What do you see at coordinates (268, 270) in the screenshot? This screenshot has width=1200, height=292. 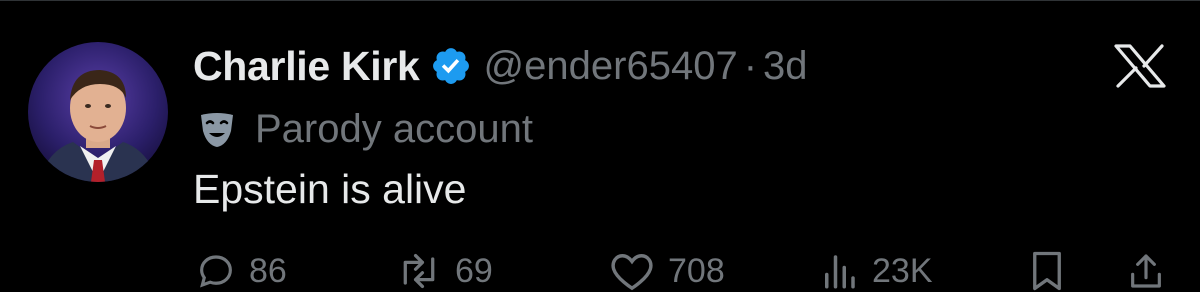 I see `reply-count: 86` at bounding box center [268, 270].